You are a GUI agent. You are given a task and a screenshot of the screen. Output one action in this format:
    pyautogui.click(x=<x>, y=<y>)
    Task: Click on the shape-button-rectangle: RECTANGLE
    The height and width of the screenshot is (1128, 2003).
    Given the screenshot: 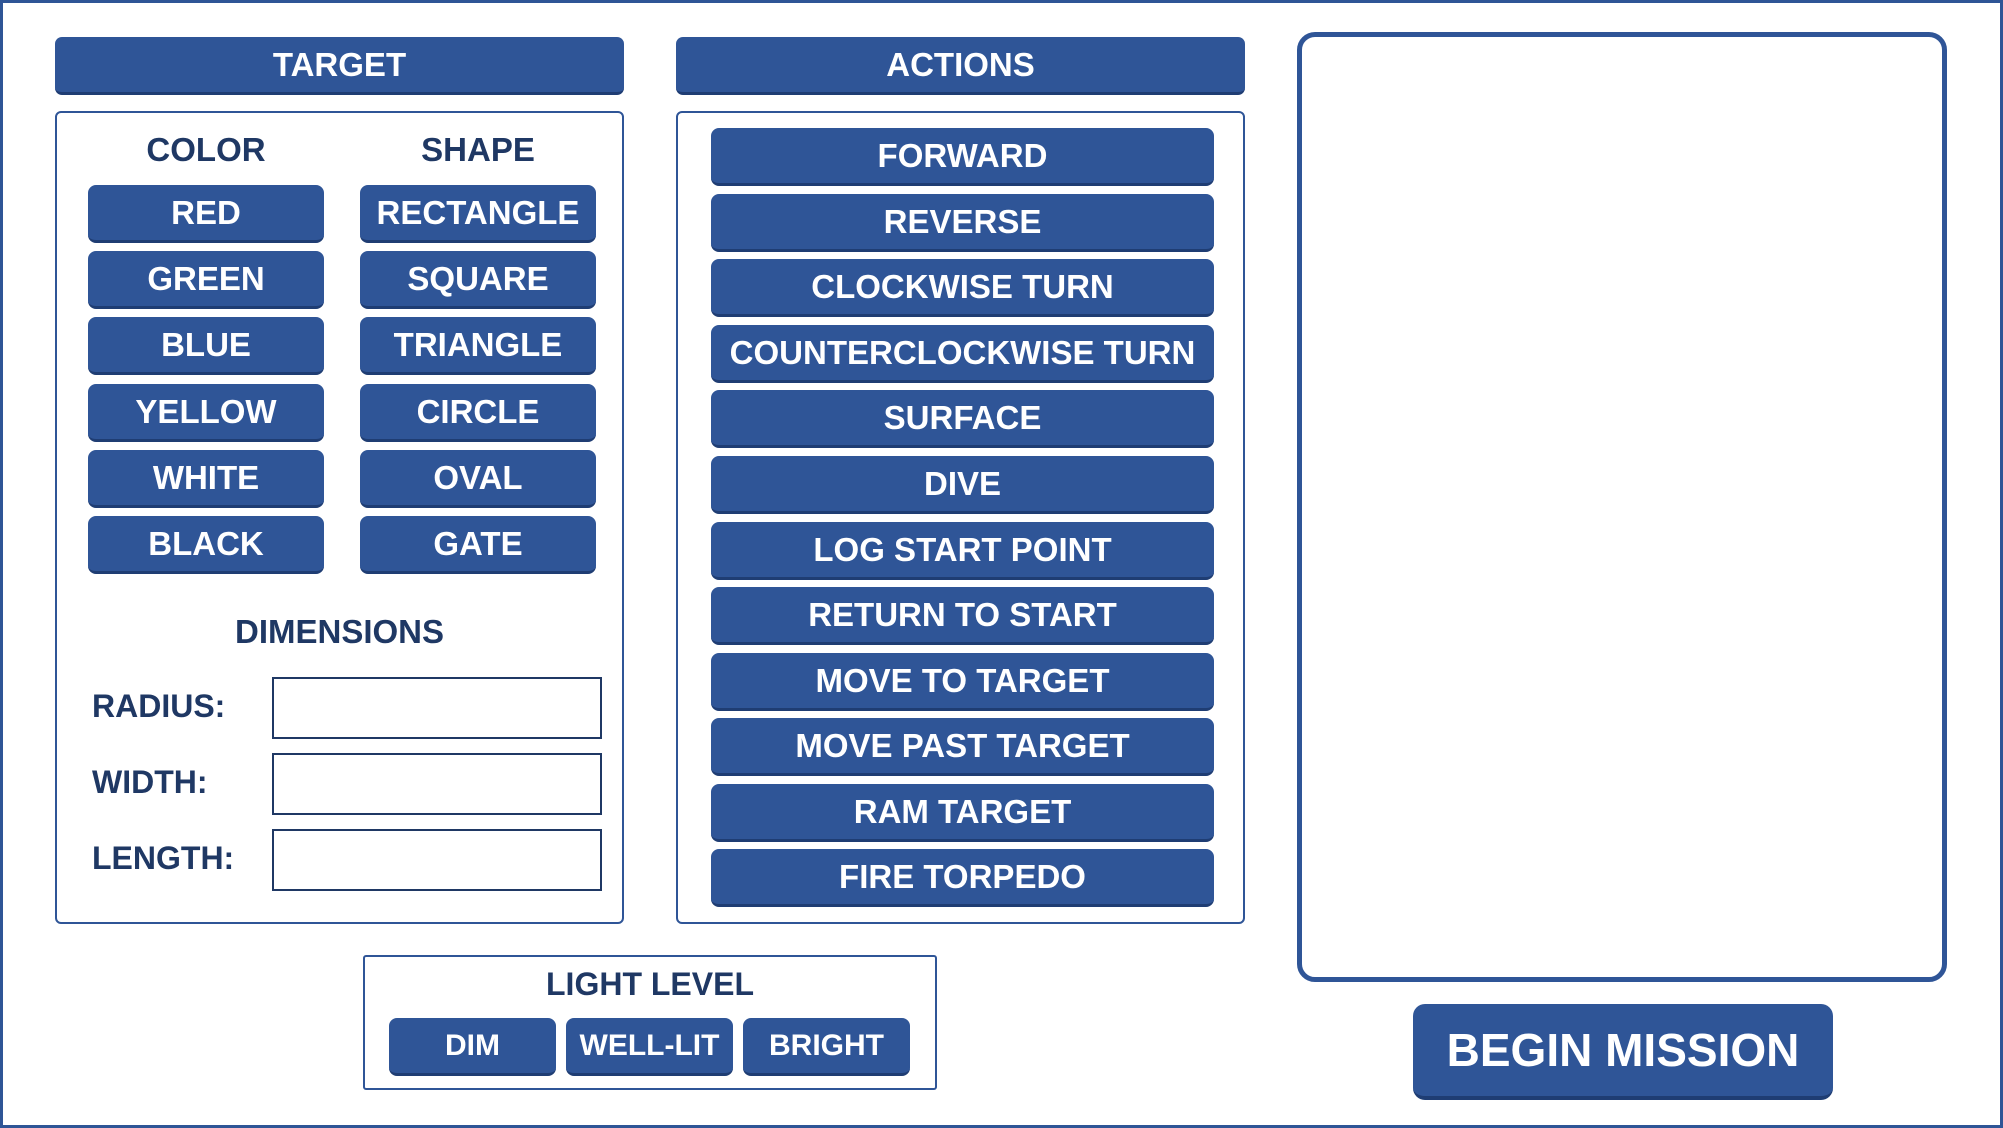 What is the action you would take?
    pyautogui.click(x=478, y=214)
    